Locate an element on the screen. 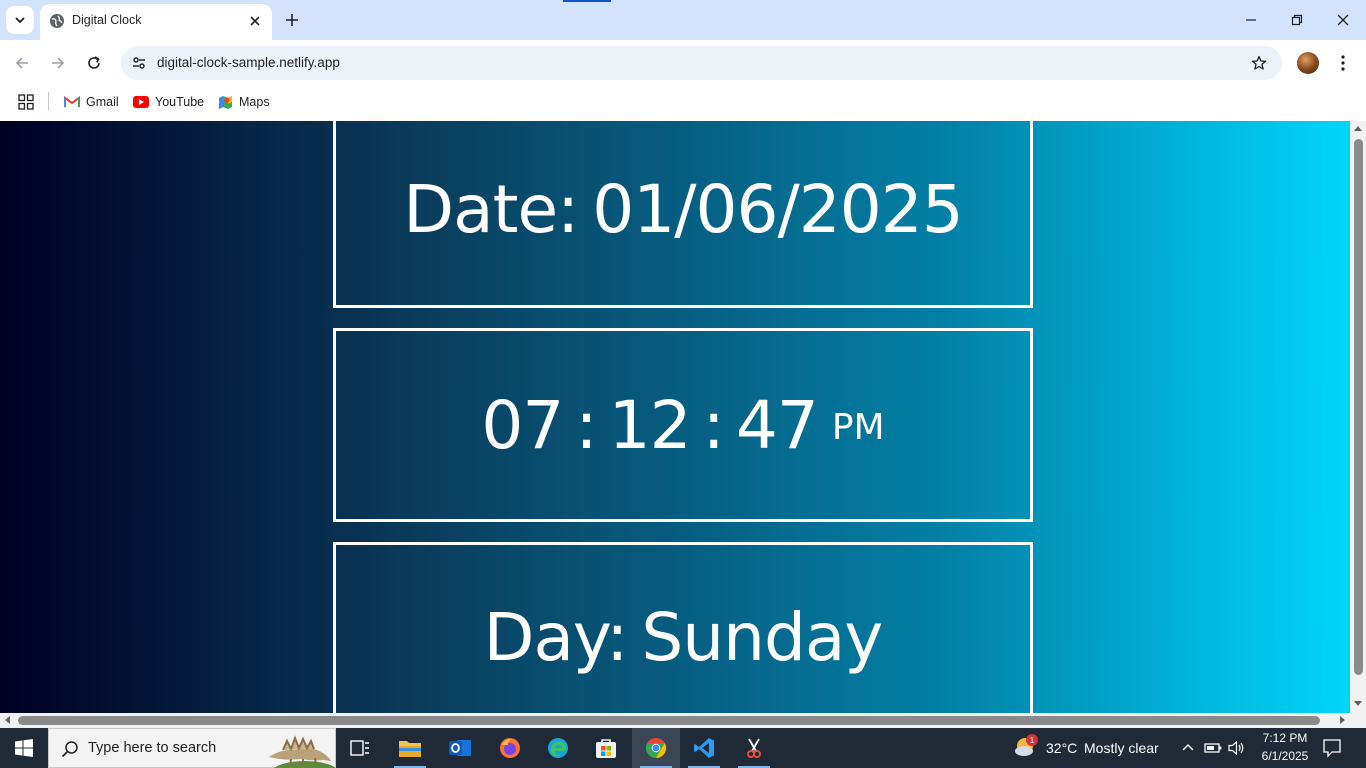 The height and width of the screenshot is (768, 1366). time-box: 07 : 12 : 47 PM is located at coordinates (683, 425).